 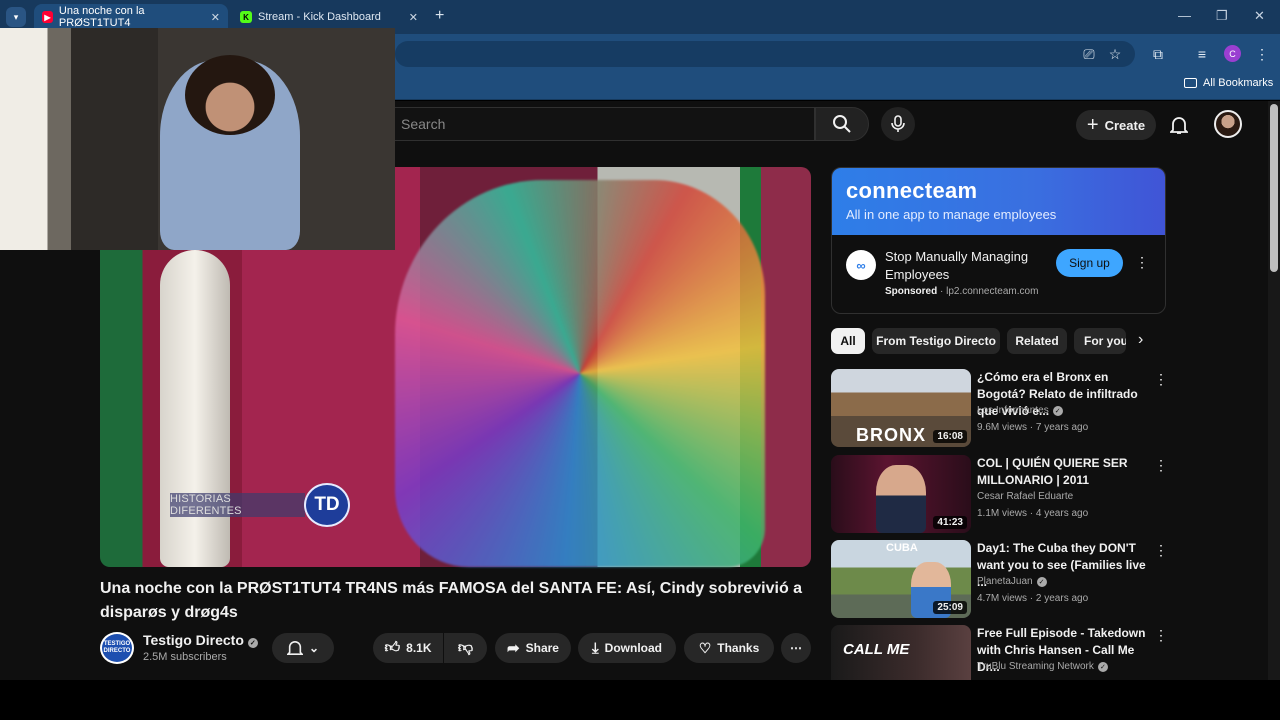 I want to click on thumbs-down-icon: 👎︎, so click(x=465, y=647).